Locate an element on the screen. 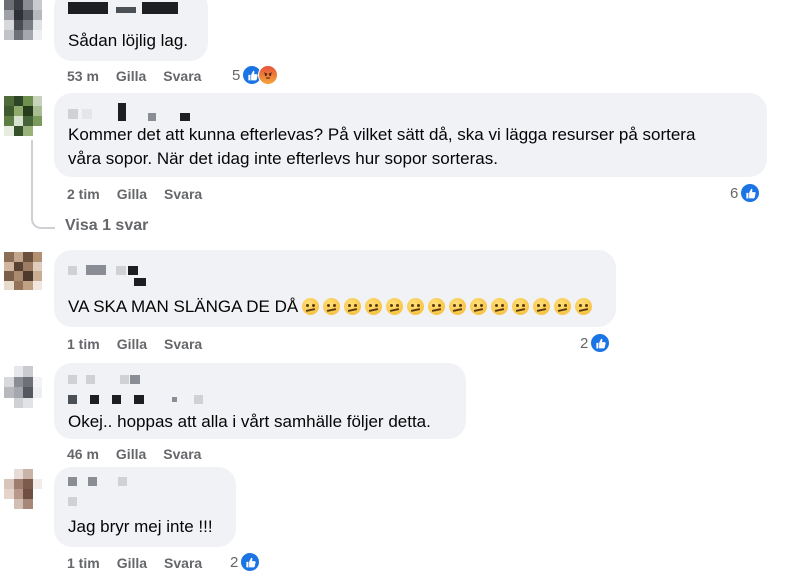 The image size is (800, 574). reaction-summary: 6 is located at coordinates (745, 193).